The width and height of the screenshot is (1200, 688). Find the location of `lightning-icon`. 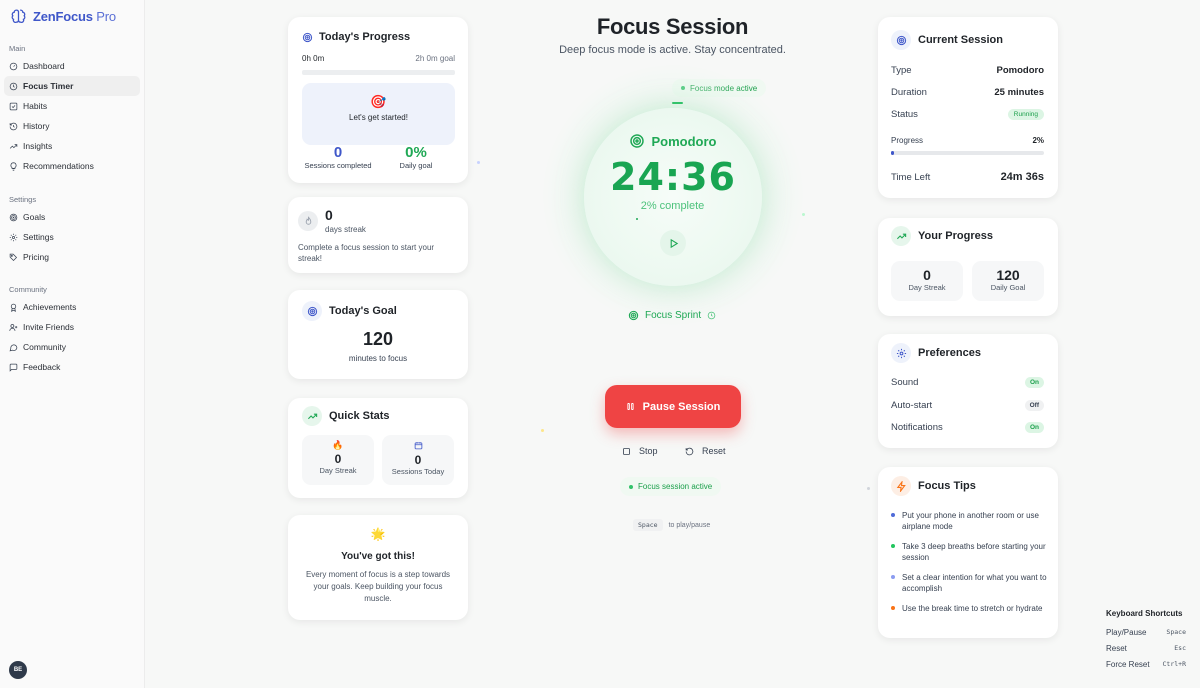

lightning-icon is located at coordinates (901, 486).